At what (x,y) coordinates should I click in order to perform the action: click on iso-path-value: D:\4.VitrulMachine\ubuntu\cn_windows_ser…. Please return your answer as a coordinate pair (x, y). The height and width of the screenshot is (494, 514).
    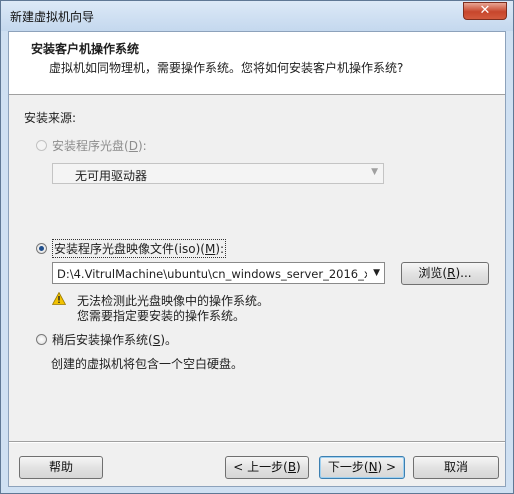
    Looking at the image, I should click on (212, 274).